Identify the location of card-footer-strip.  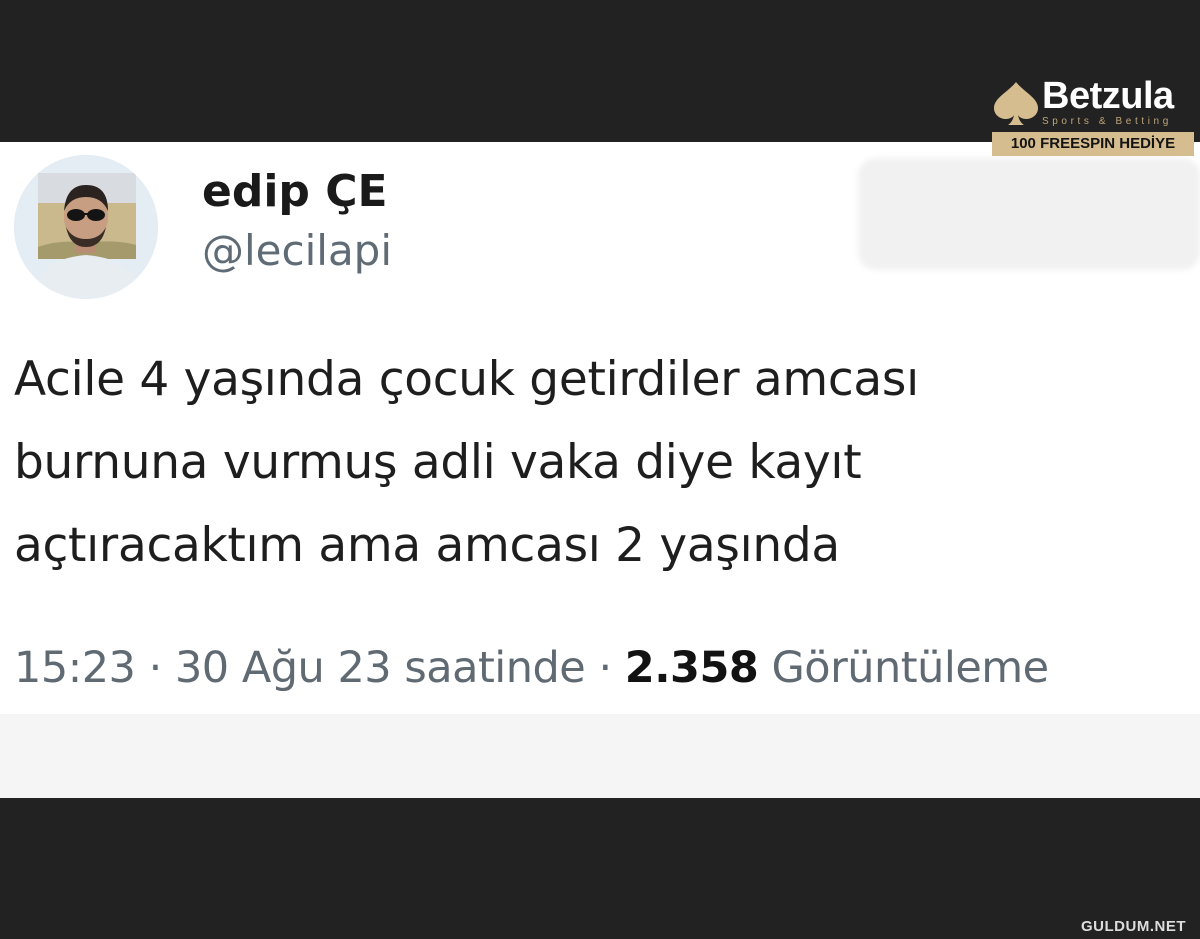
(600, 756).